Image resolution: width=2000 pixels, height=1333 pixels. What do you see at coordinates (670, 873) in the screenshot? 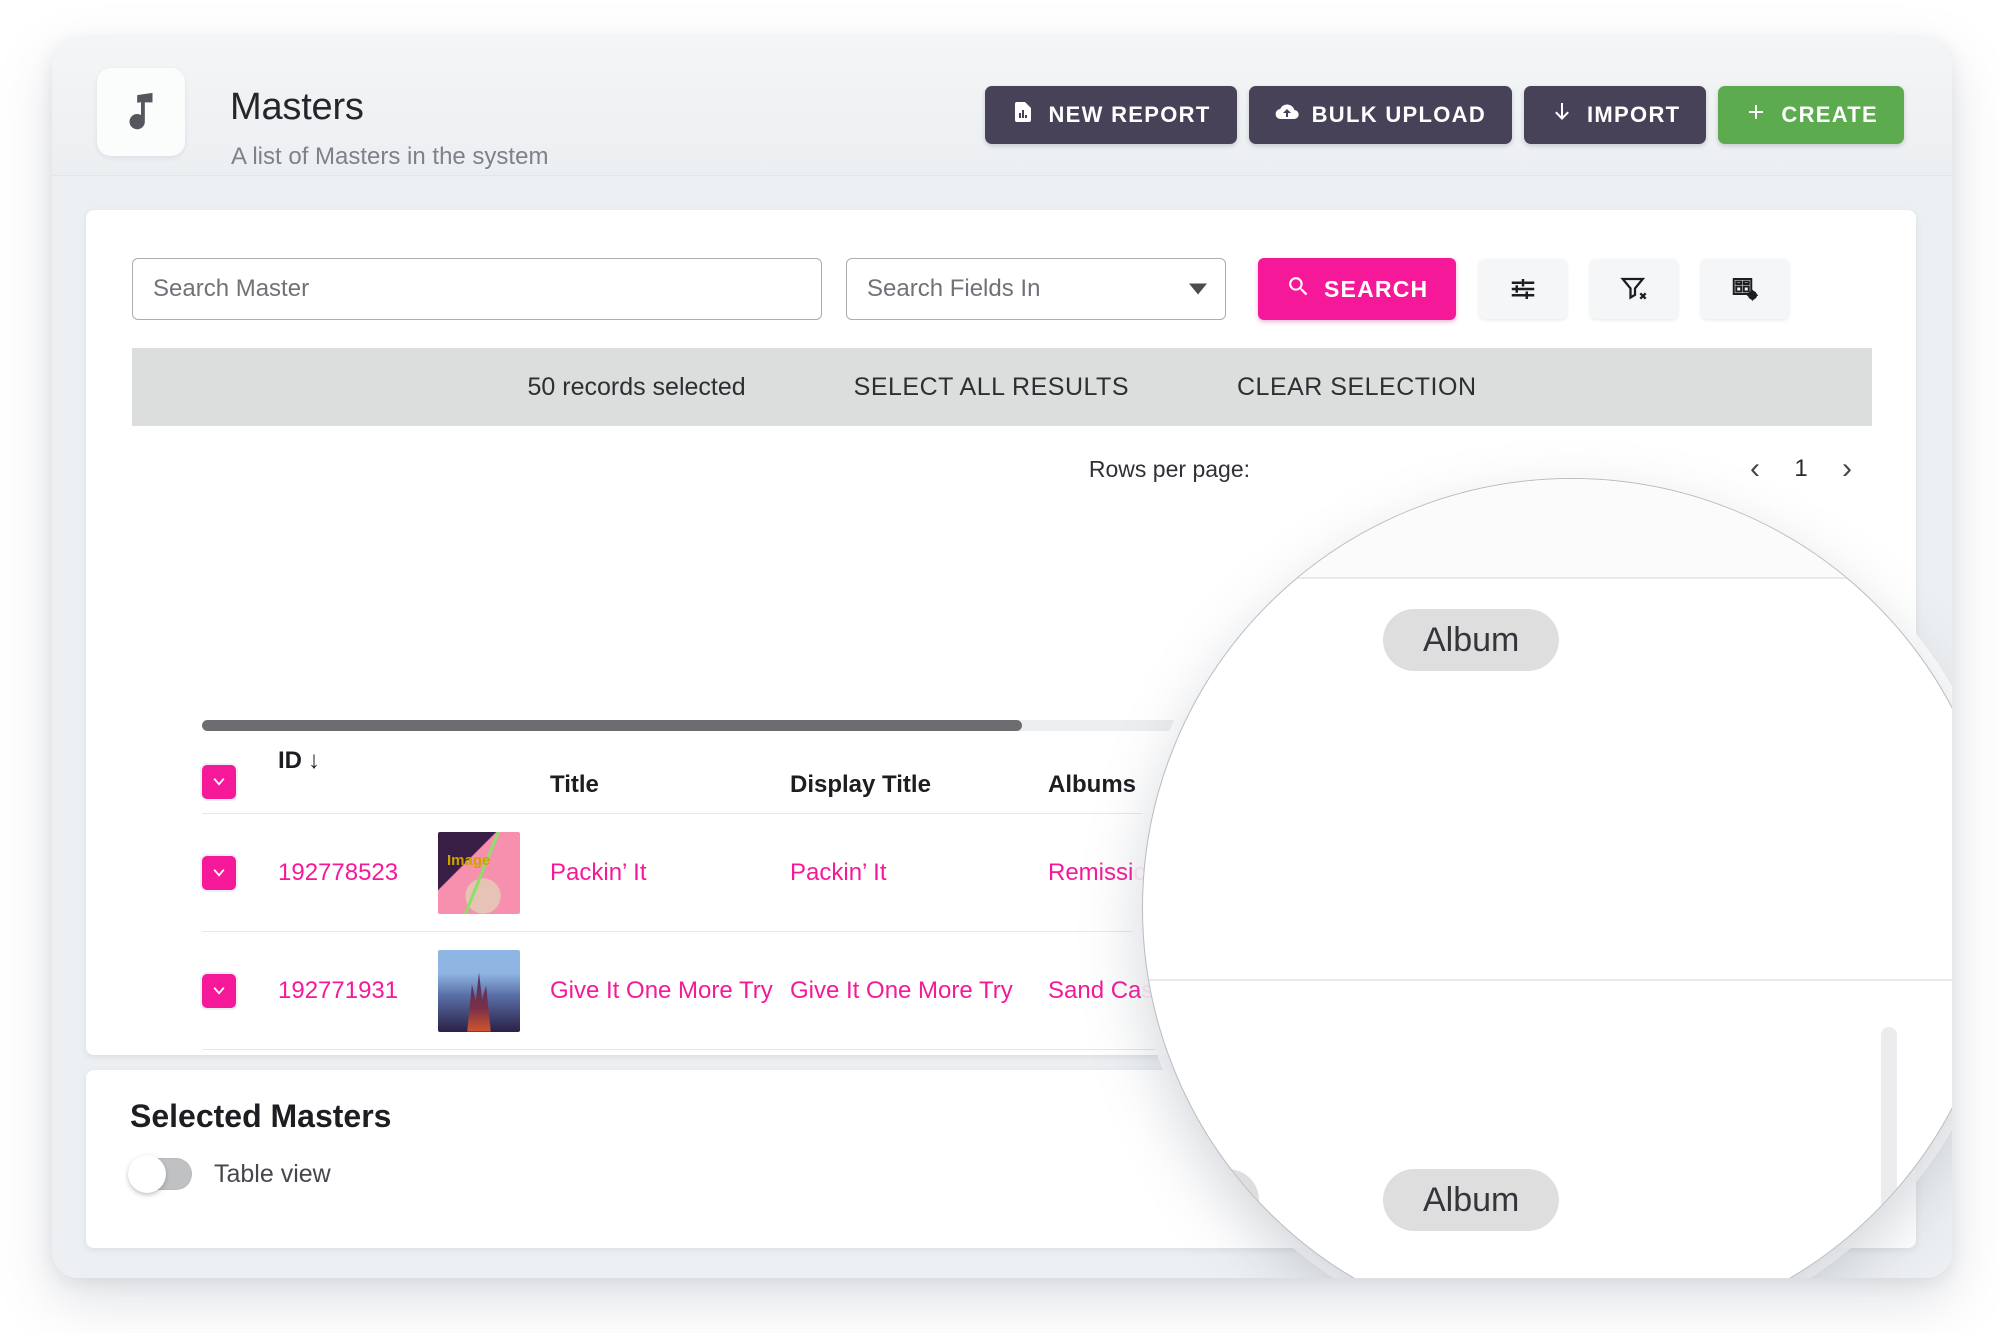
I see `cell-title: Packin’ It` at bounding box center [670, 873].